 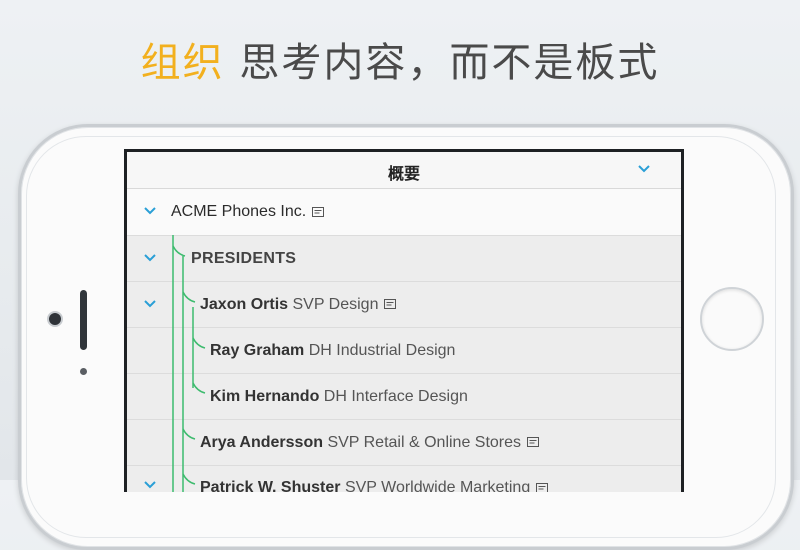 I want to click on person-role: DH Interface Design, so click(x=395, y=396).